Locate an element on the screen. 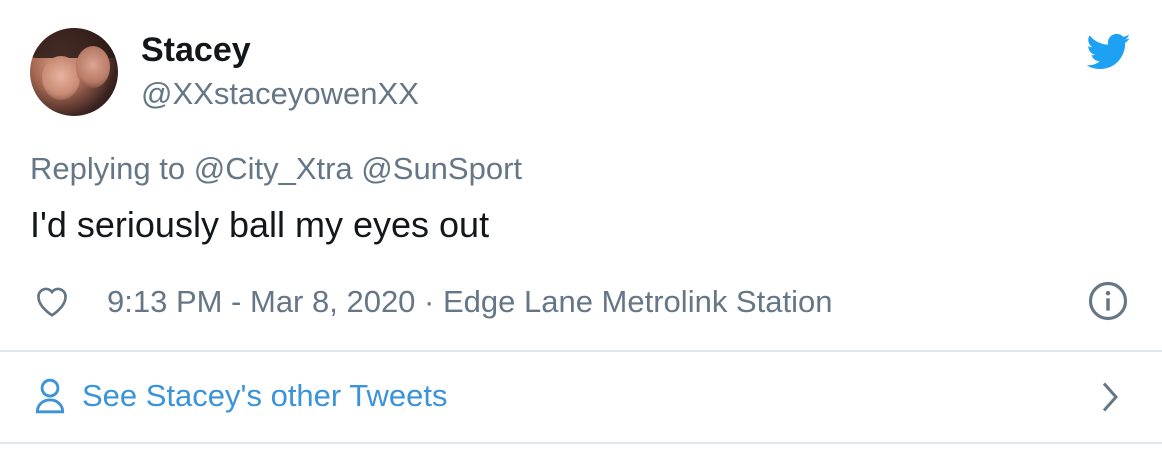 The image size is (1162, 450). display-name: Stacey is located at coordinates (196, 50).